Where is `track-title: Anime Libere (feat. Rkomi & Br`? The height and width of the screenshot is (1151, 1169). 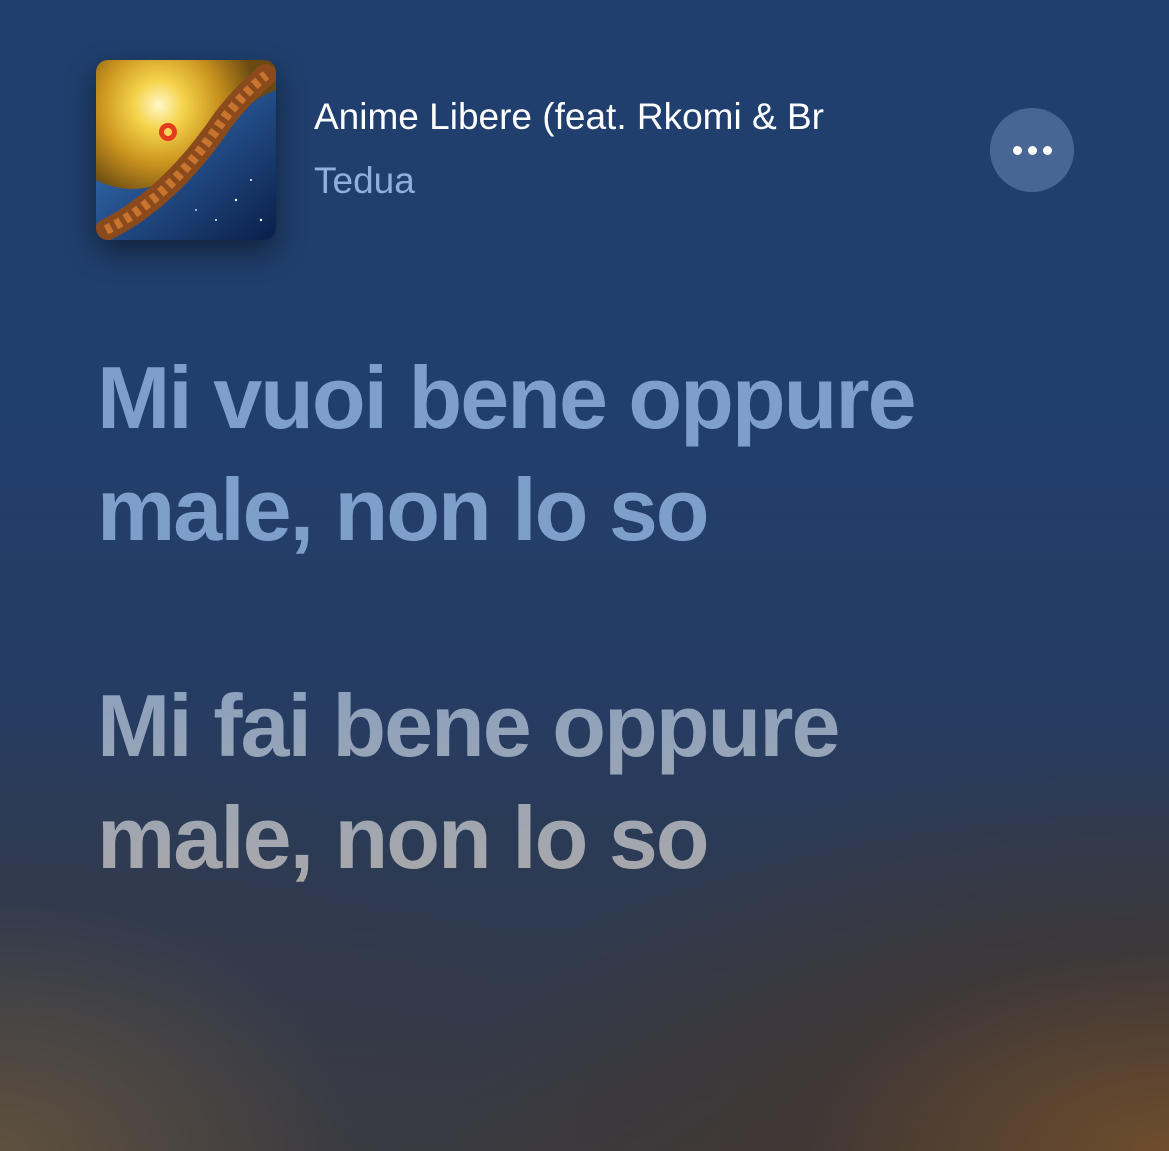 track-title: Anime Libere (feat. Rkomi & Br is located at coordinates (569, 116).